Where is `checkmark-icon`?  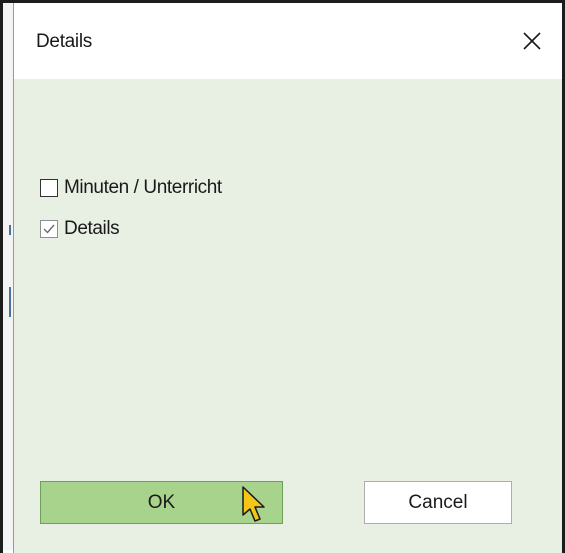 checkmark-icon is located at coordinates (49, 229).